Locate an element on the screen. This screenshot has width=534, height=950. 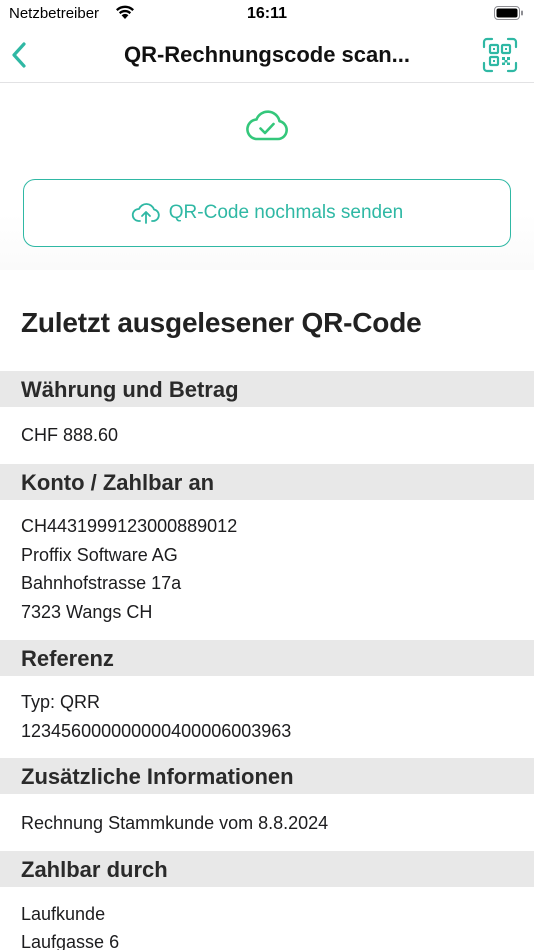
section-header-payable-by: Zahlbar durch is located at coordinates (267, 869).